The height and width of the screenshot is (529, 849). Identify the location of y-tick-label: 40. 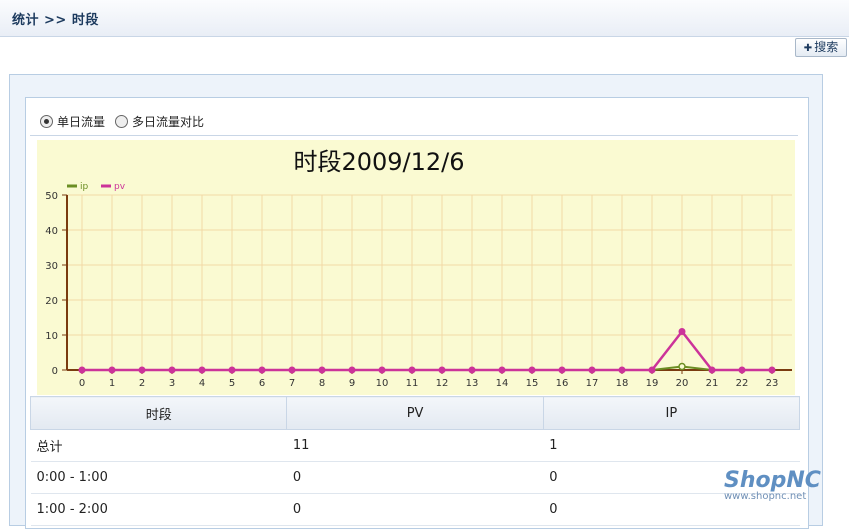
(51, 231).